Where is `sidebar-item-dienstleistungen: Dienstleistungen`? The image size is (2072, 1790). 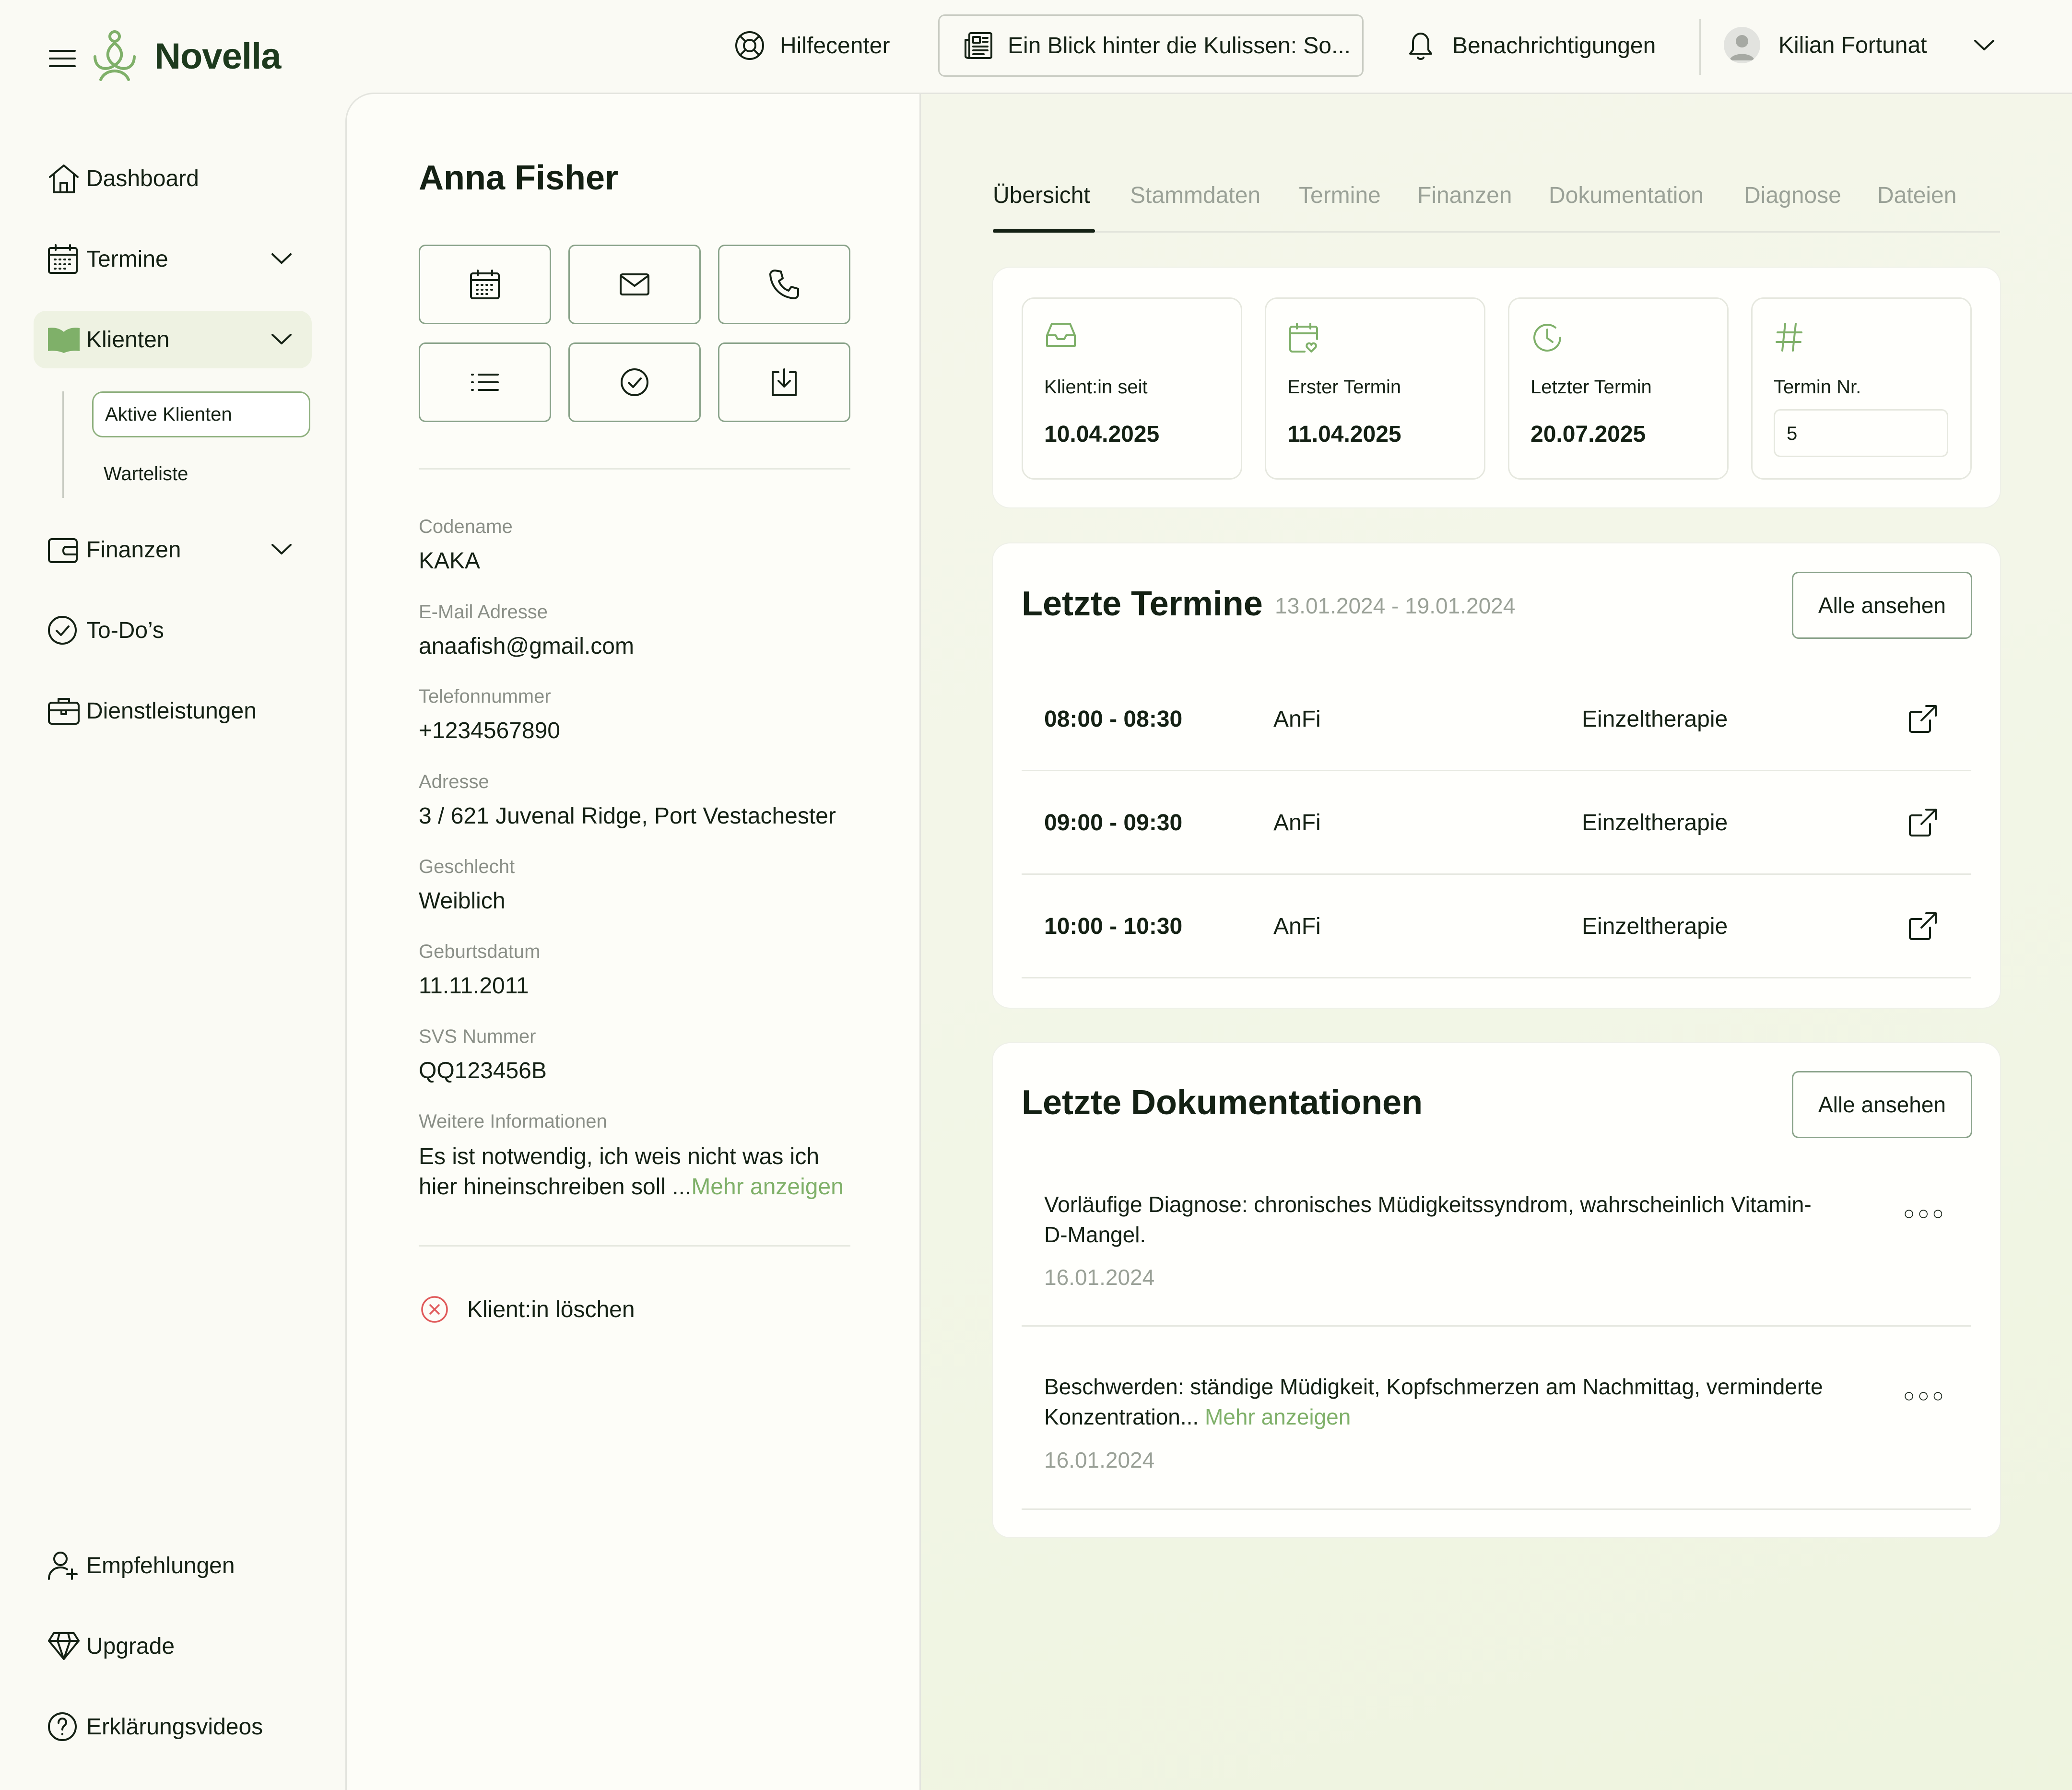
sidebar-item-dienstleistungen: Dienstleistungen is located at coordinates (173, 711).